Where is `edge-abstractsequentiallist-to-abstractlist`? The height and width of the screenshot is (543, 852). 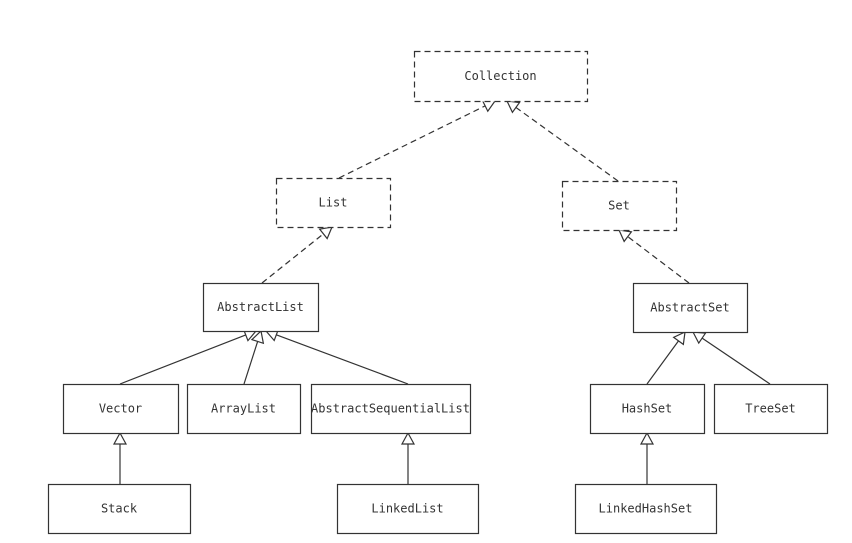
edge-abstractsequentiallist-to-abstractlist is located at coordinates (336, 356).